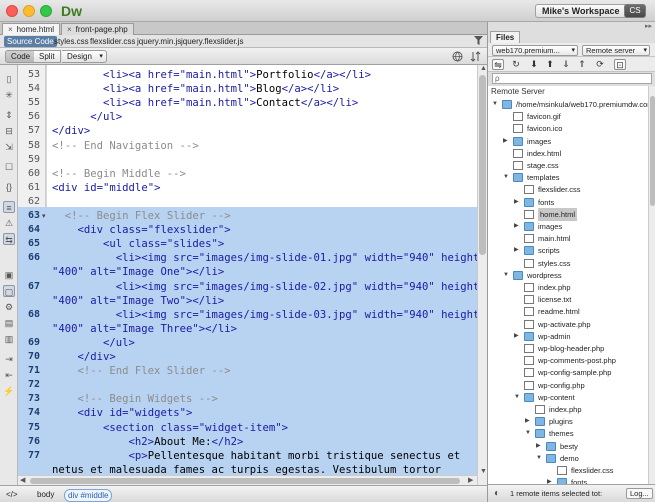  What do you see at coordinates (9, 307) in the screenshot?
I see `wrap-tag-icon: ⚙` at bounding box center [9, 307].